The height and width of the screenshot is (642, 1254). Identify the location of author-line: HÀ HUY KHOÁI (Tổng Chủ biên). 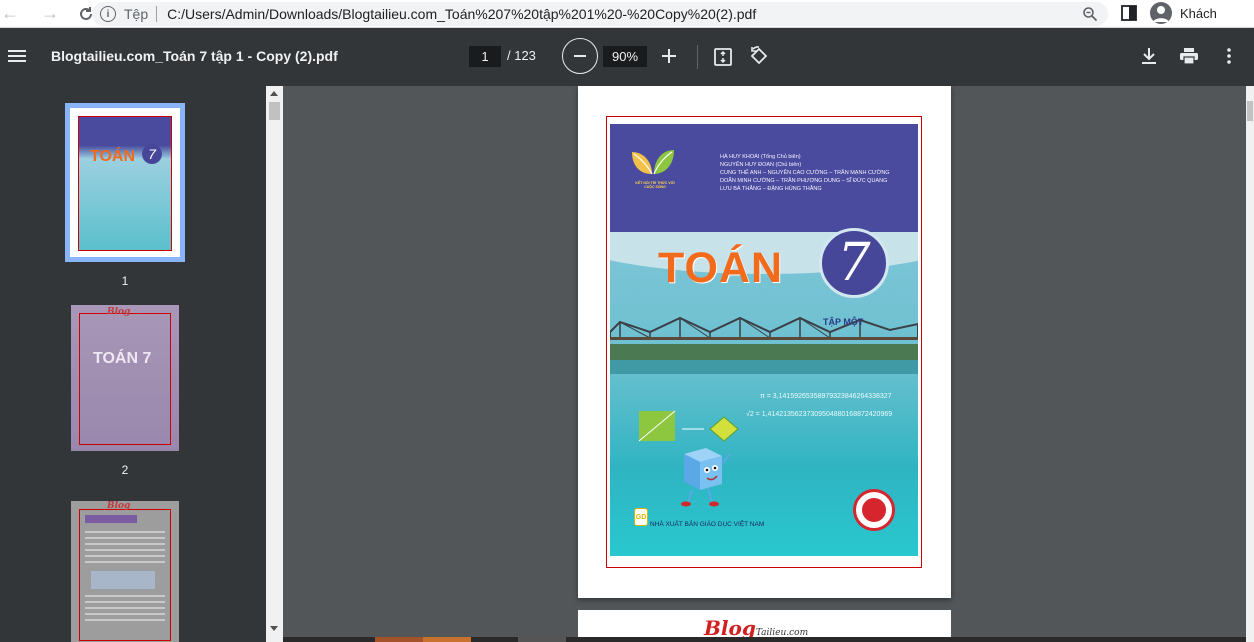
(760, 157).